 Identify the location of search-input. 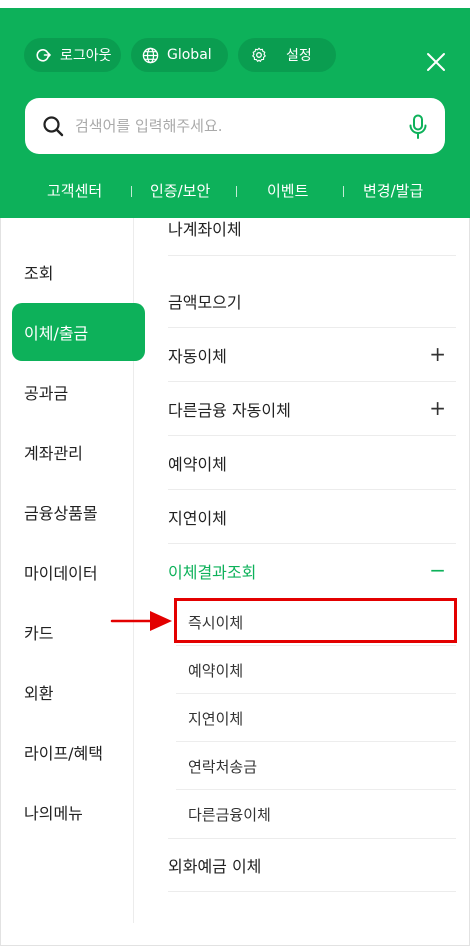
(235, 126).